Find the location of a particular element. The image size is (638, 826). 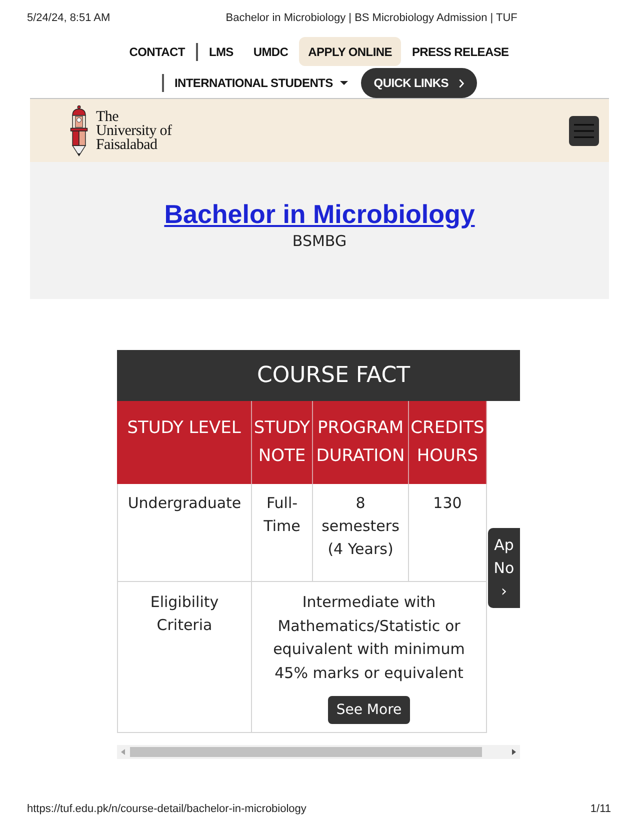

page-number: 1/11 is located at coordinates (600, 809).